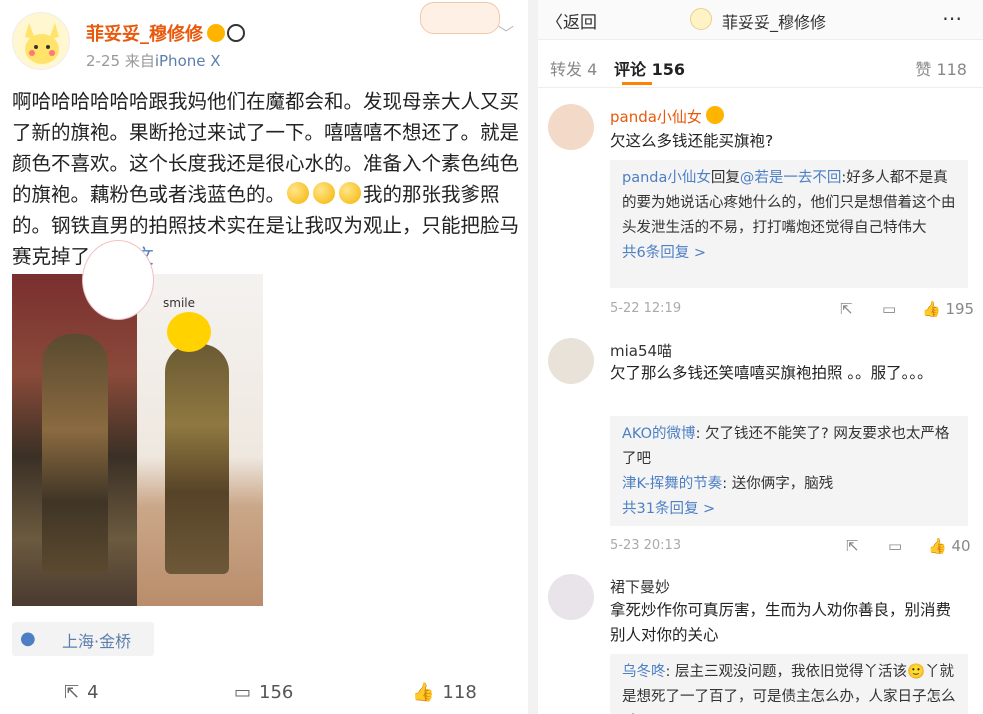  Describe the element at coordinates (236, 33) in the screenshot. I see `panda-icon` at that location.